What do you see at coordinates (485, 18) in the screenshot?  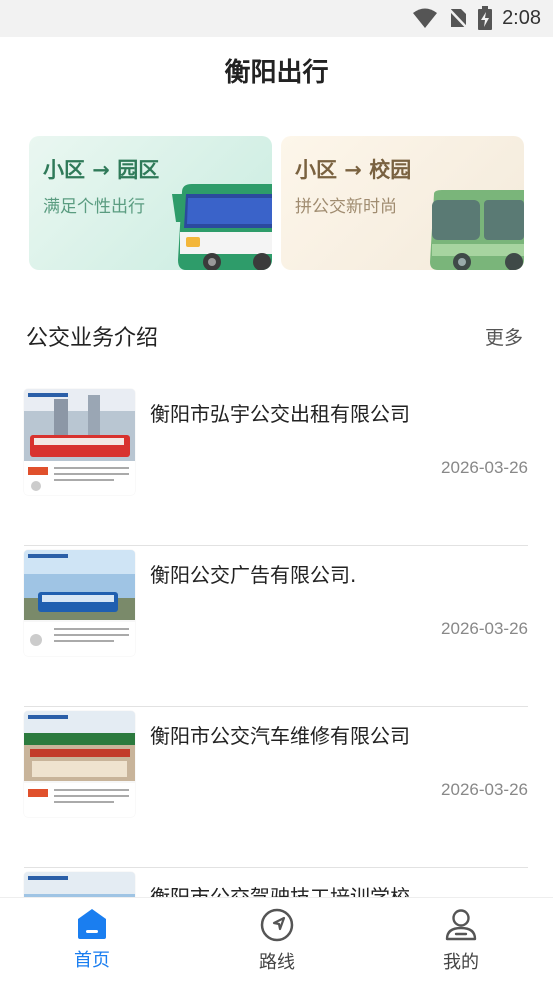 I see `battery-charging-icon` at bounding box center [485, 18].